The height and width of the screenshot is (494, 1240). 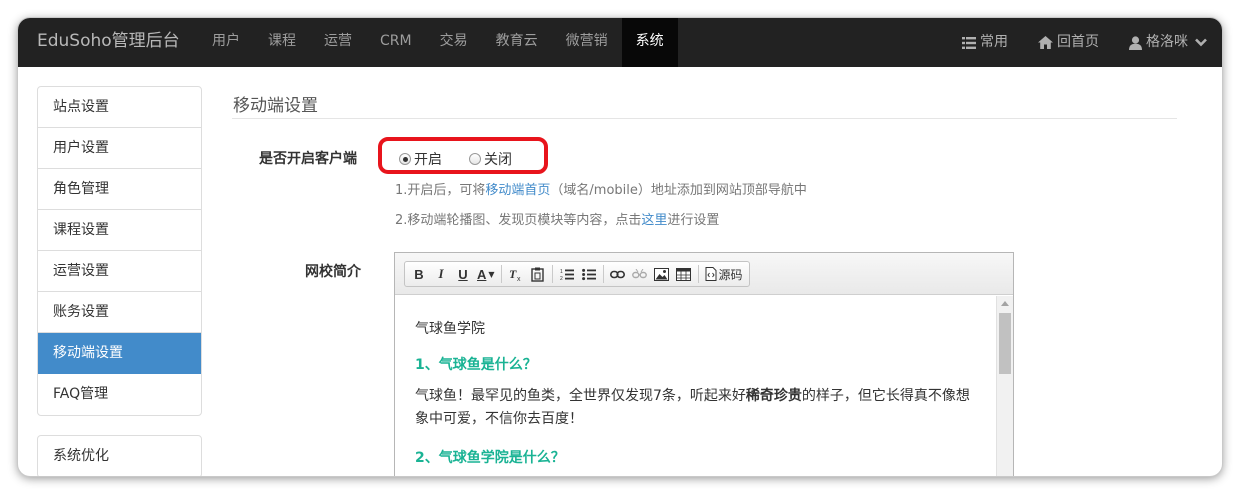 What do you see at coordinates (580, 396) in the screenshot?
I see `editor-text: 气球鱼！最罕见的鱼类，全世界仅发现7条，听起来好` at bounding box center [580, 396].